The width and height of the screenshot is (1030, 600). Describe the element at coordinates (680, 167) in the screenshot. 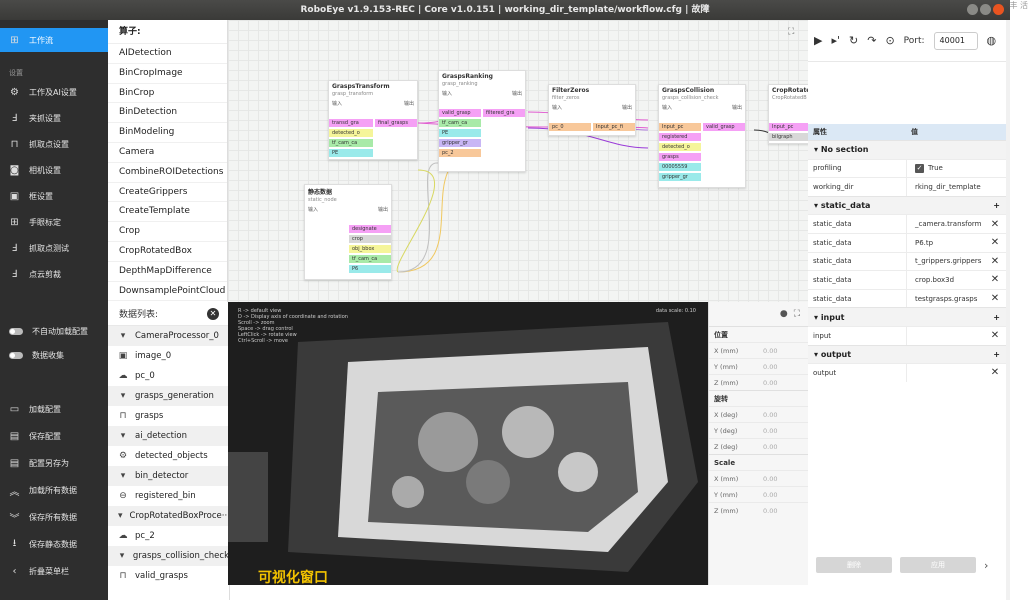

I see `node-port: 00005559` at that location.